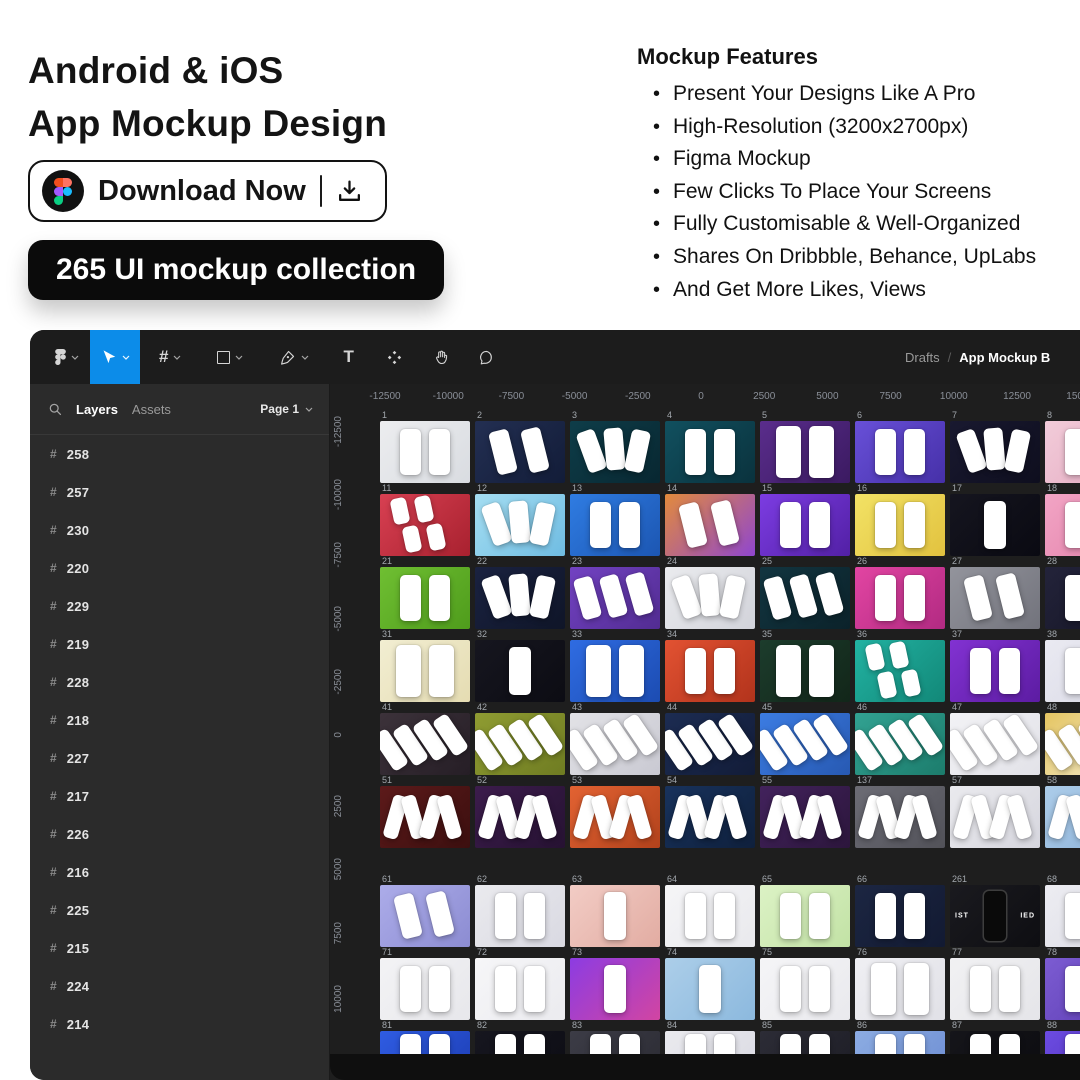 The width and height of the screenshot is (1080, 1080). Describe the element at coordinates (179, 492) in the screenshot. I see `layer-item-257: #257` at that location.